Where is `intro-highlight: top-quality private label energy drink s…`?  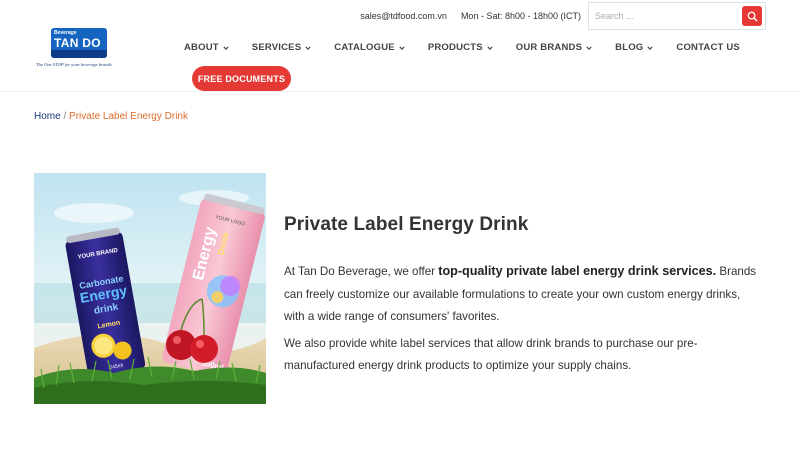
intro-highlight: top-quality private label energy drink s… is located at coordinates (577, 271).